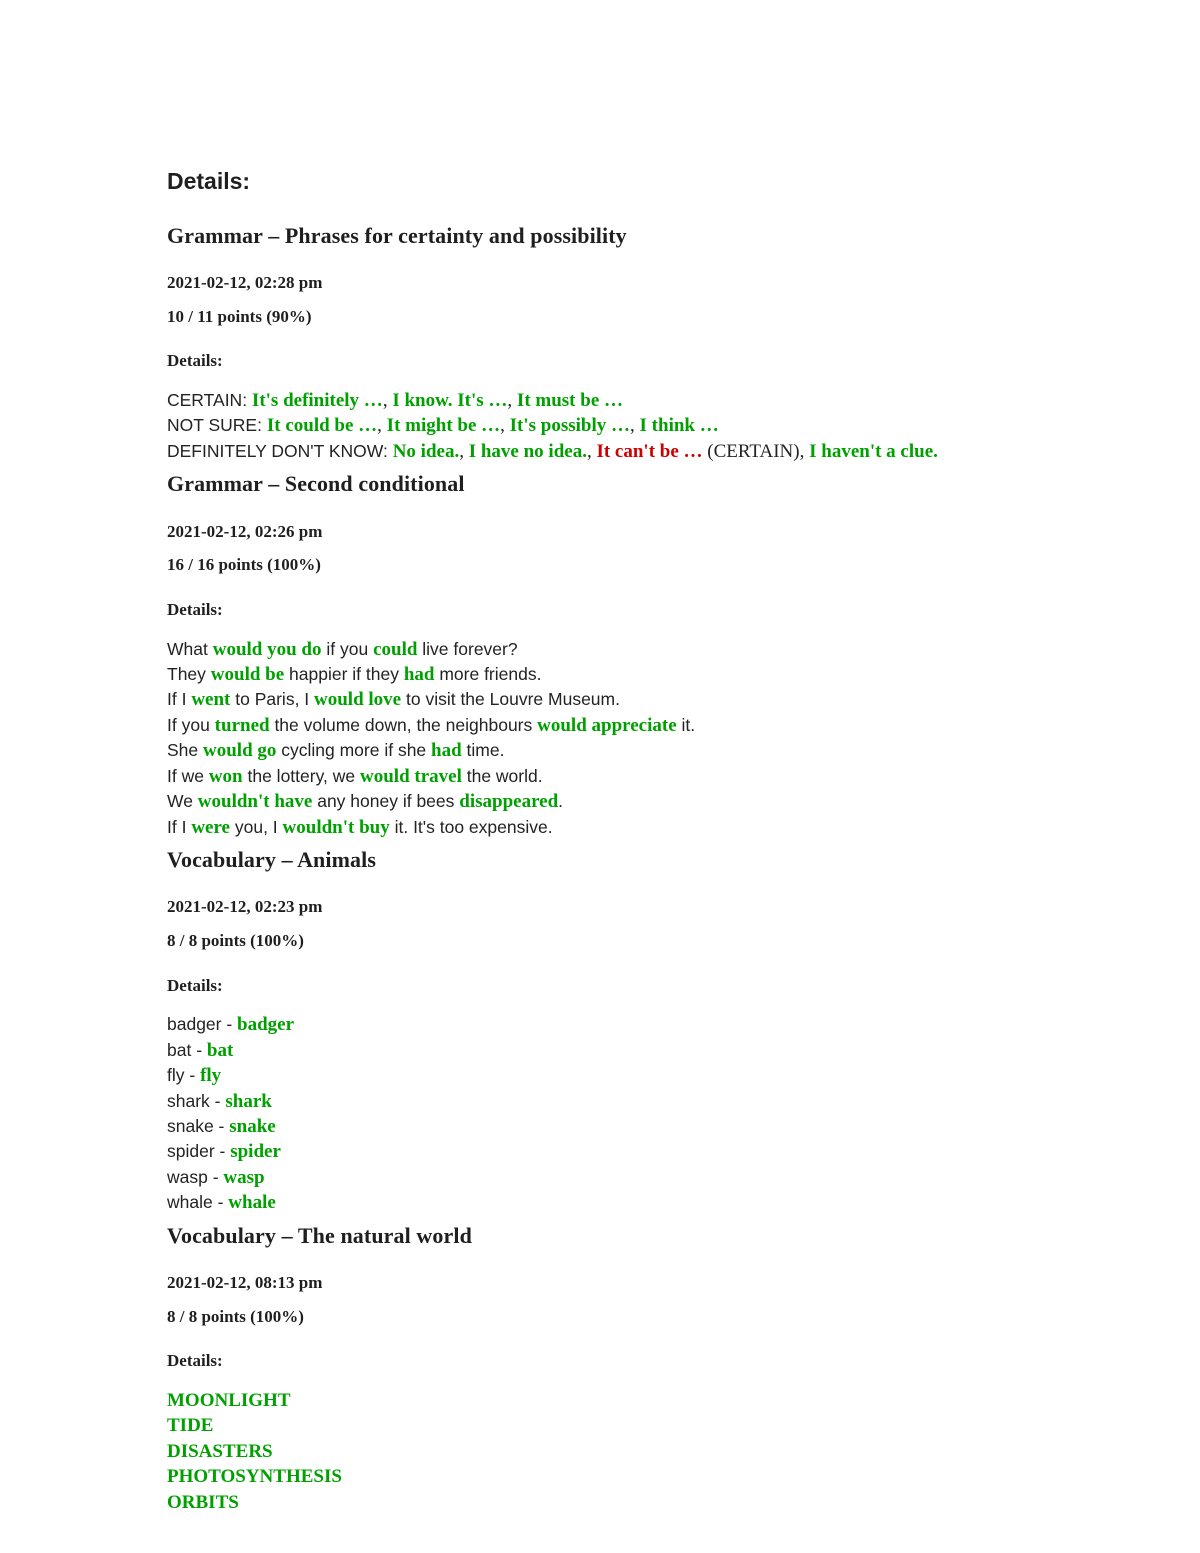  I want to click on answer-text-green: spider, so click(255, 1152).